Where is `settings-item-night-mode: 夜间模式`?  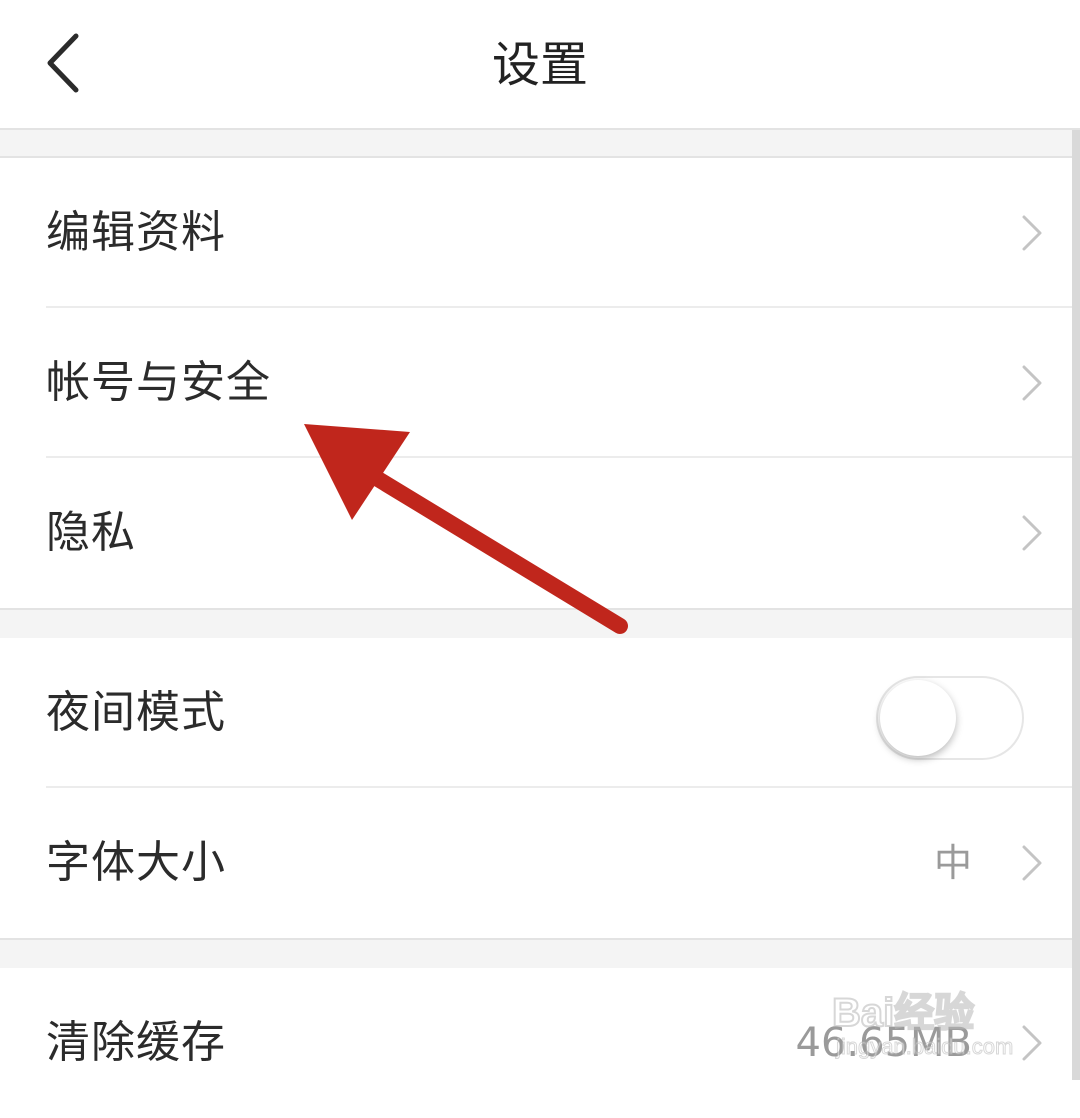
settings-item-night-mode: 夜间模式 is located at coordinates (540, 713).